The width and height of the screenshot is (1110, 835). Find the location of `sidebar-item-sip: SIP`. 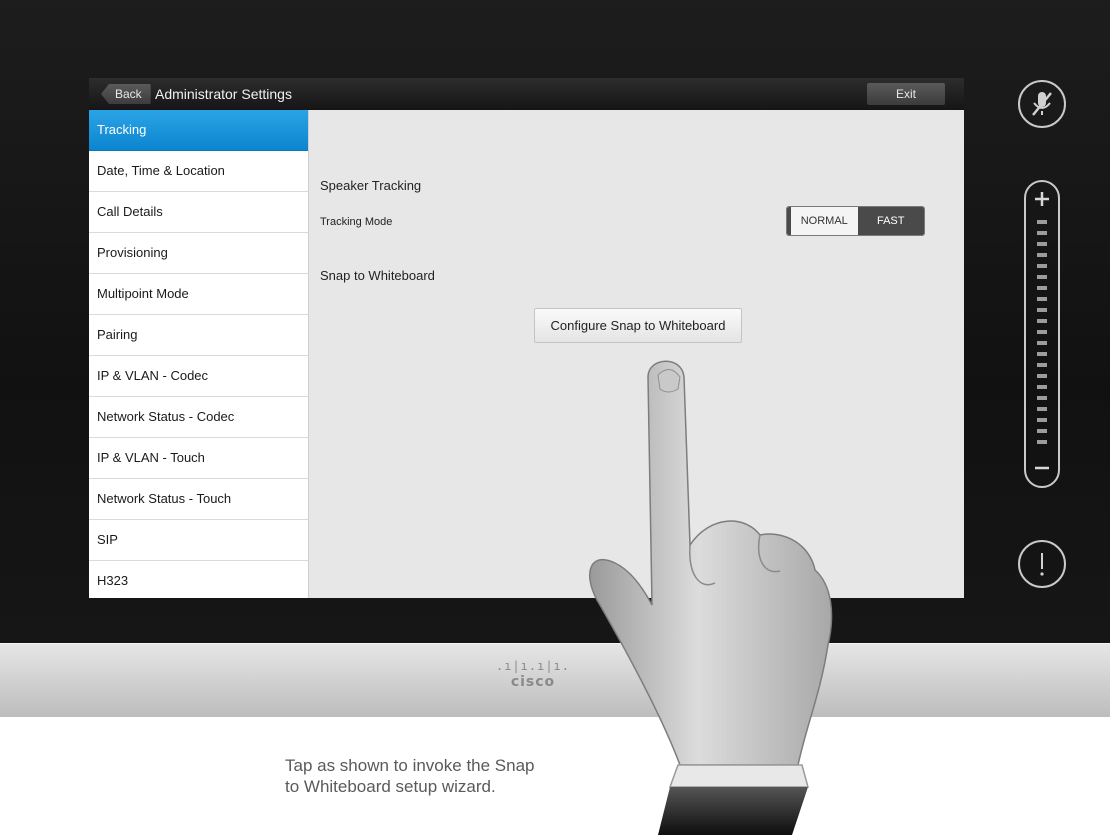

sidebar-item-sip: SIP is located at coordinates (198, 540).